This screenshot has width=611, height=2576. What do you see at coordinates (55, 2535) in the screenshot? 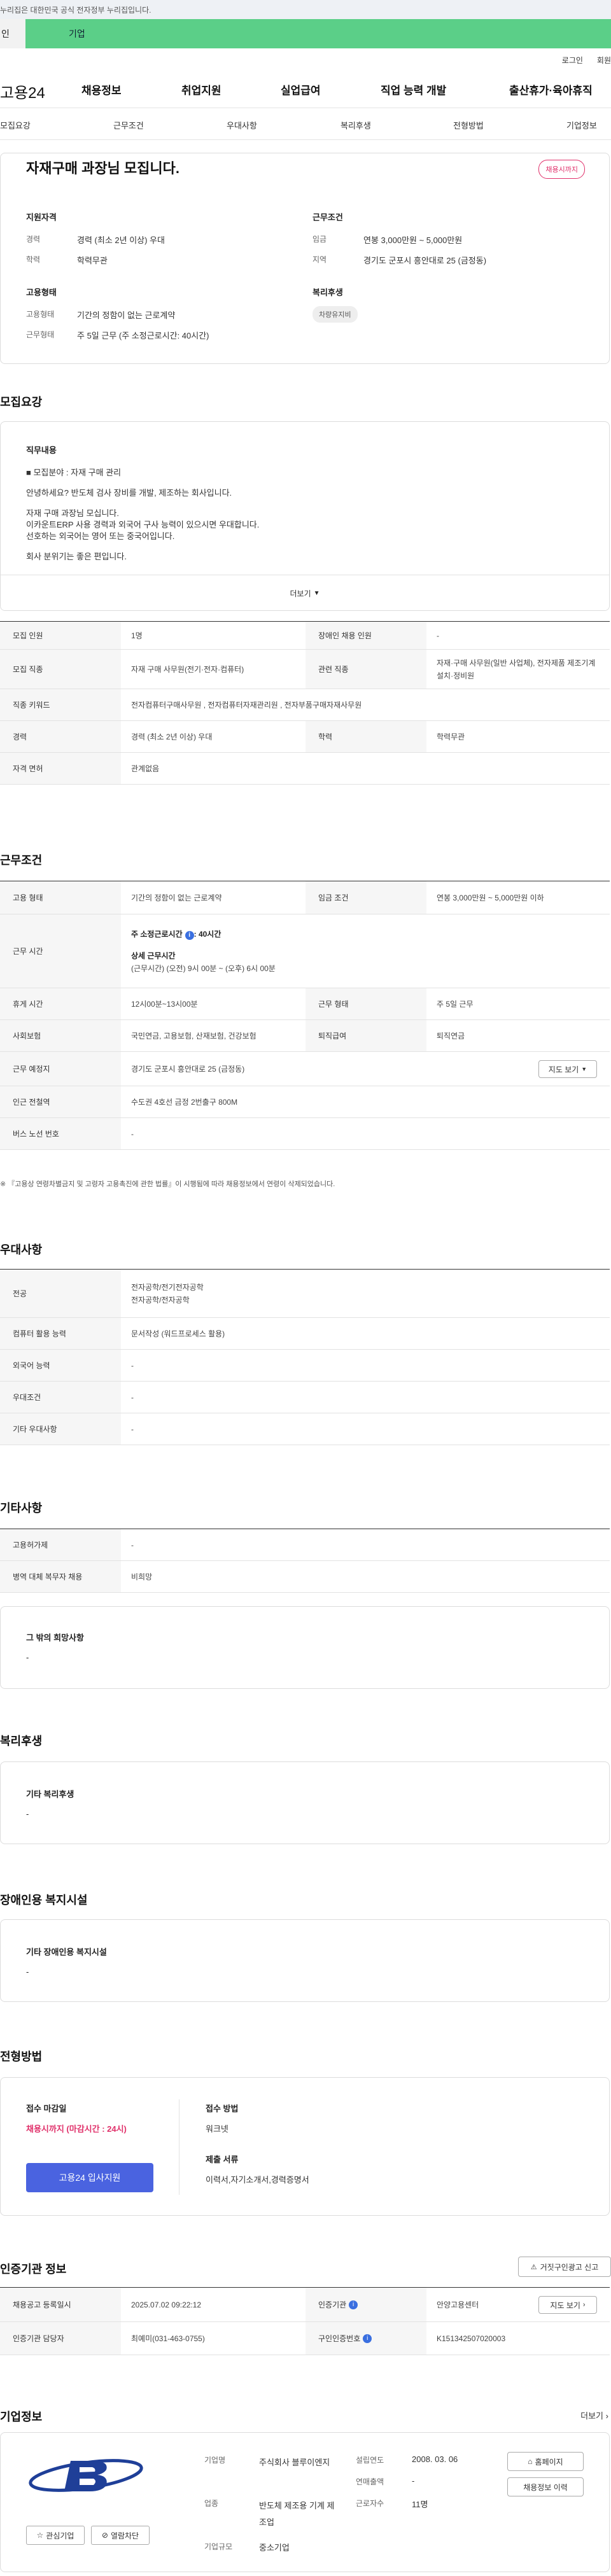
I see `fav-company-button: ☆ 관심기업` at bounding box center [55, 2535].